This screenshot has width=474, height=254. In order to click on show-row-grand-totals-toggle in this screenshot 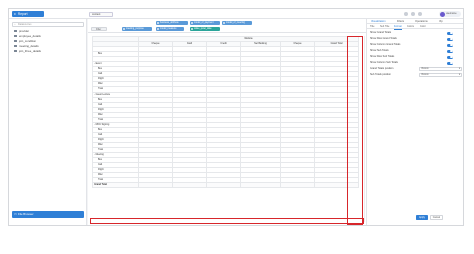, I will do `click(450, 39)`.